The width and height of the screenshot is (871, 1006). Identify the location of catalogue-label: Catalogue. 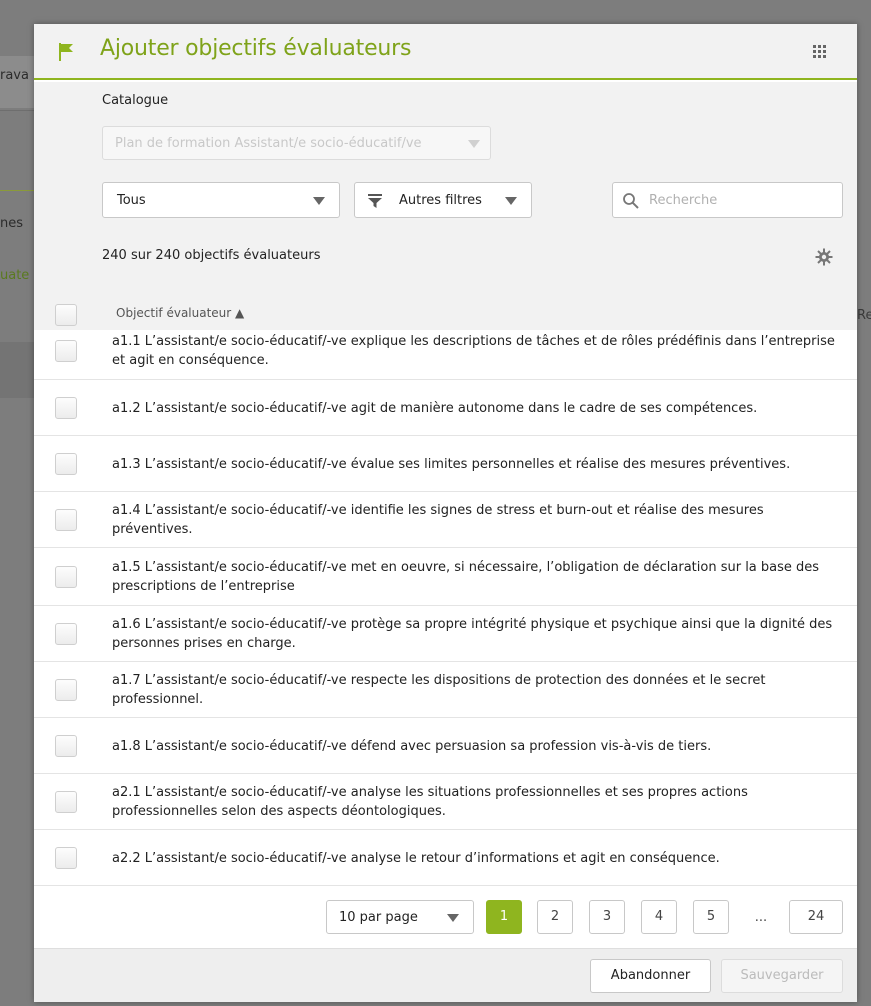
(135, 100).